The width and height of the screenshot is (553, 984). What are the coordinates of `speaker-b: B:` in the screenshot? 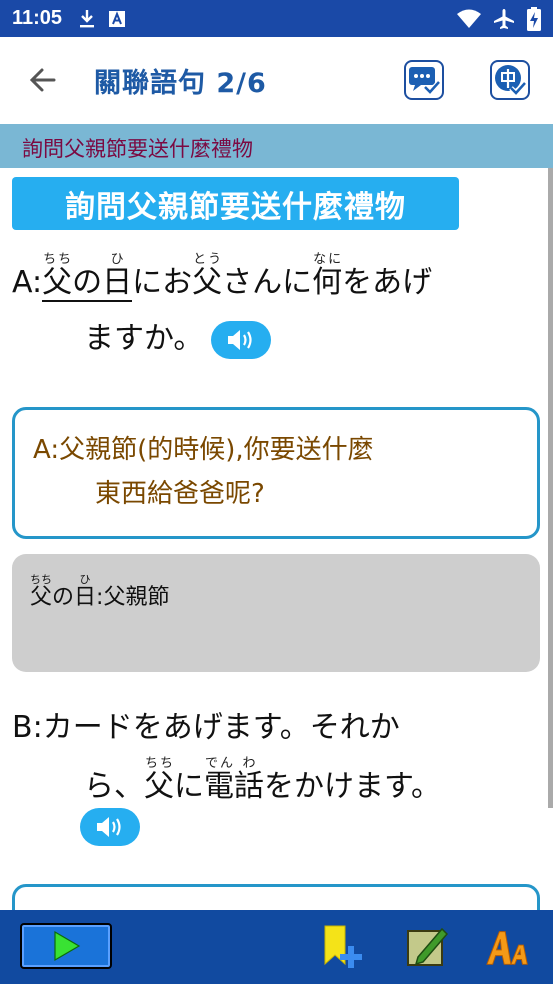 It's located at (27, 727).